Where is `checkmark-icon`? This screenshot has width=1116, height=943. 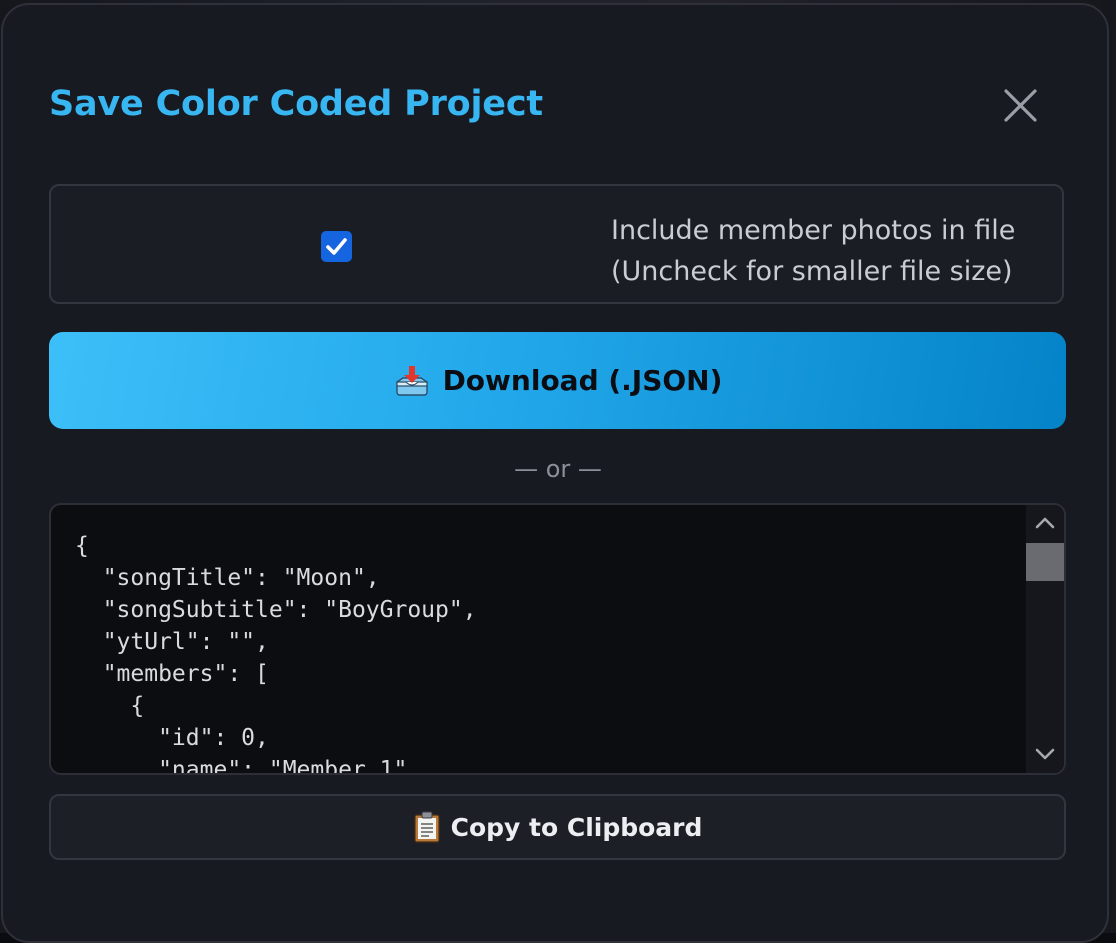
checkmark-icon is located at coordinates (336, 246).